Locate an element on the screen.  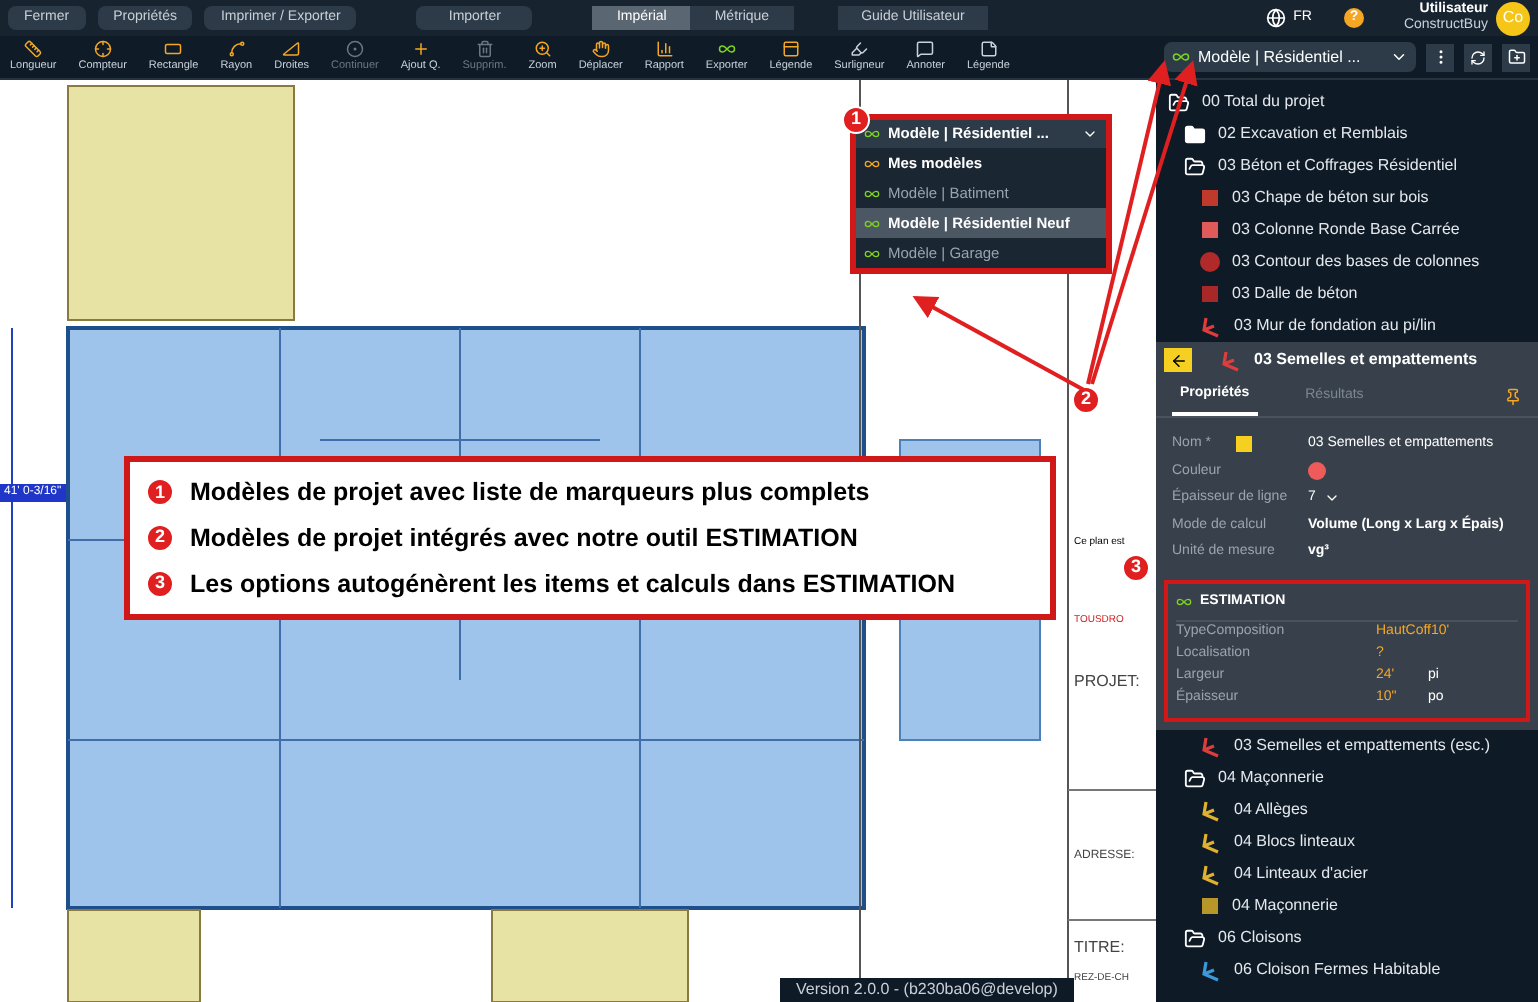
tree-item: 03 Semelles et empattements is located at coordinates (1347, 360).